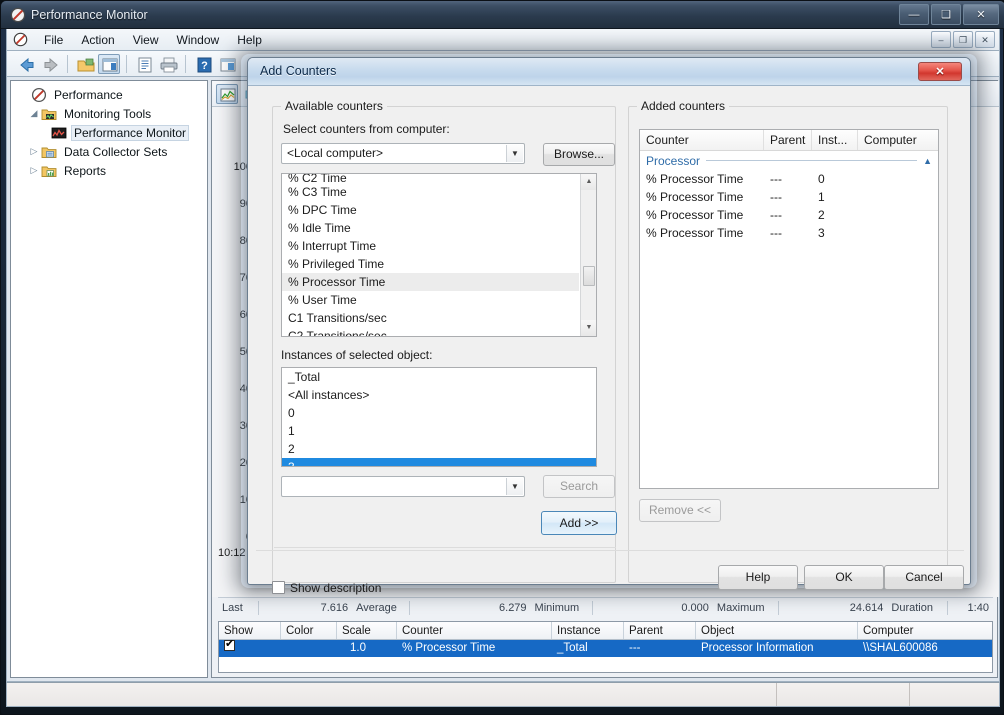 The height and width of the screenshot is (715, 1004). What do you see at coordinates (403, 486) in the screenshot?
I see `search-combo: ▼` at bounding box center [403, 486].